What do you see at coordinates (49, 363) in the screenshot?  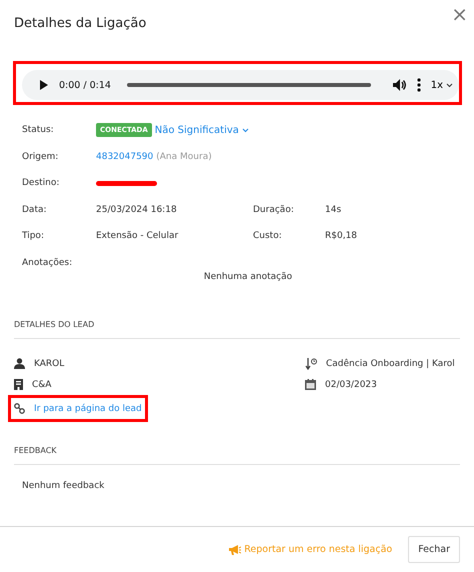 I see `lead-name: KAROL` at bounding box center [49, 363].